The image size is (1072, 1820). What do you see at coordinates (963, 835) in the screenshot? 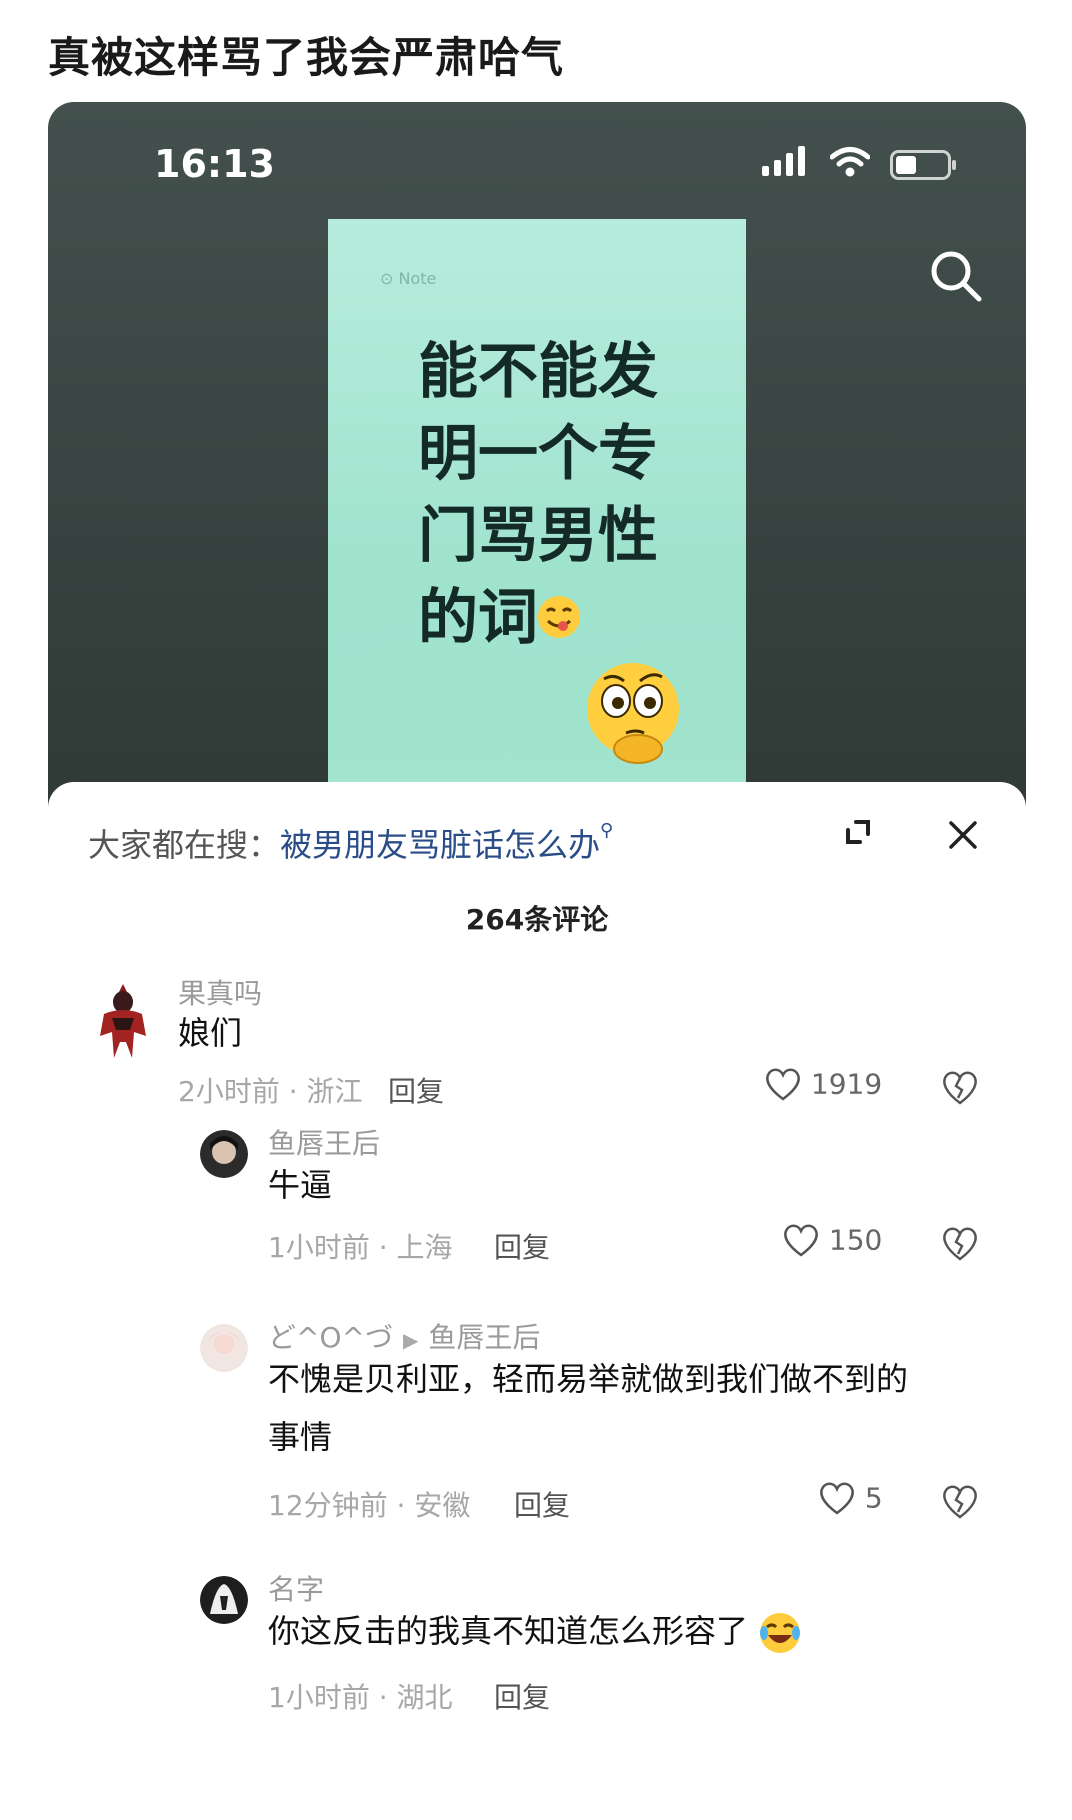
I see `close-icon` at bounding box center [963, 835].